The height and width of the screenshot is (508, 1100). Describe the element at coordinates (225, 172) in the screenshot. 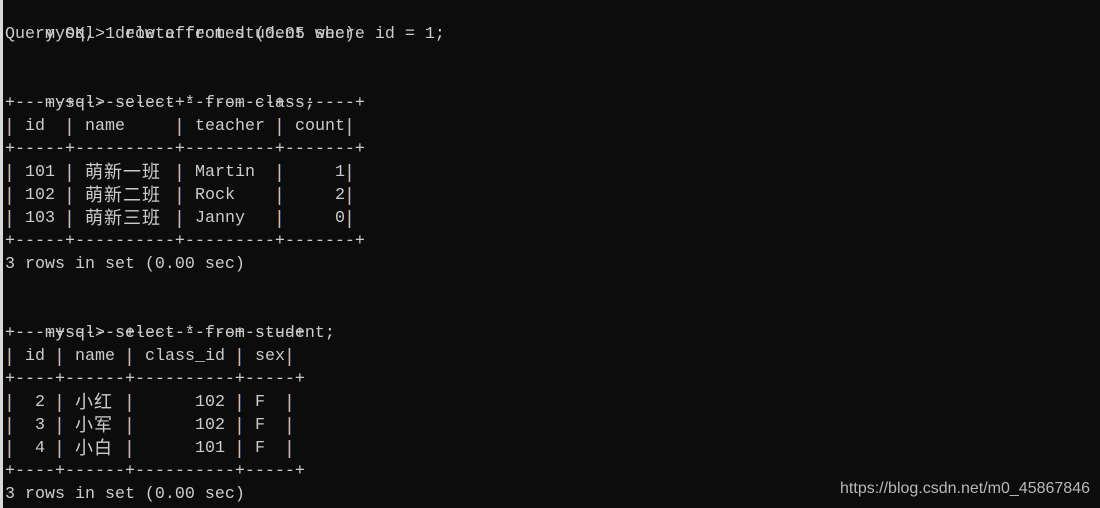

I see `cell-teacher: Martin` at that location.